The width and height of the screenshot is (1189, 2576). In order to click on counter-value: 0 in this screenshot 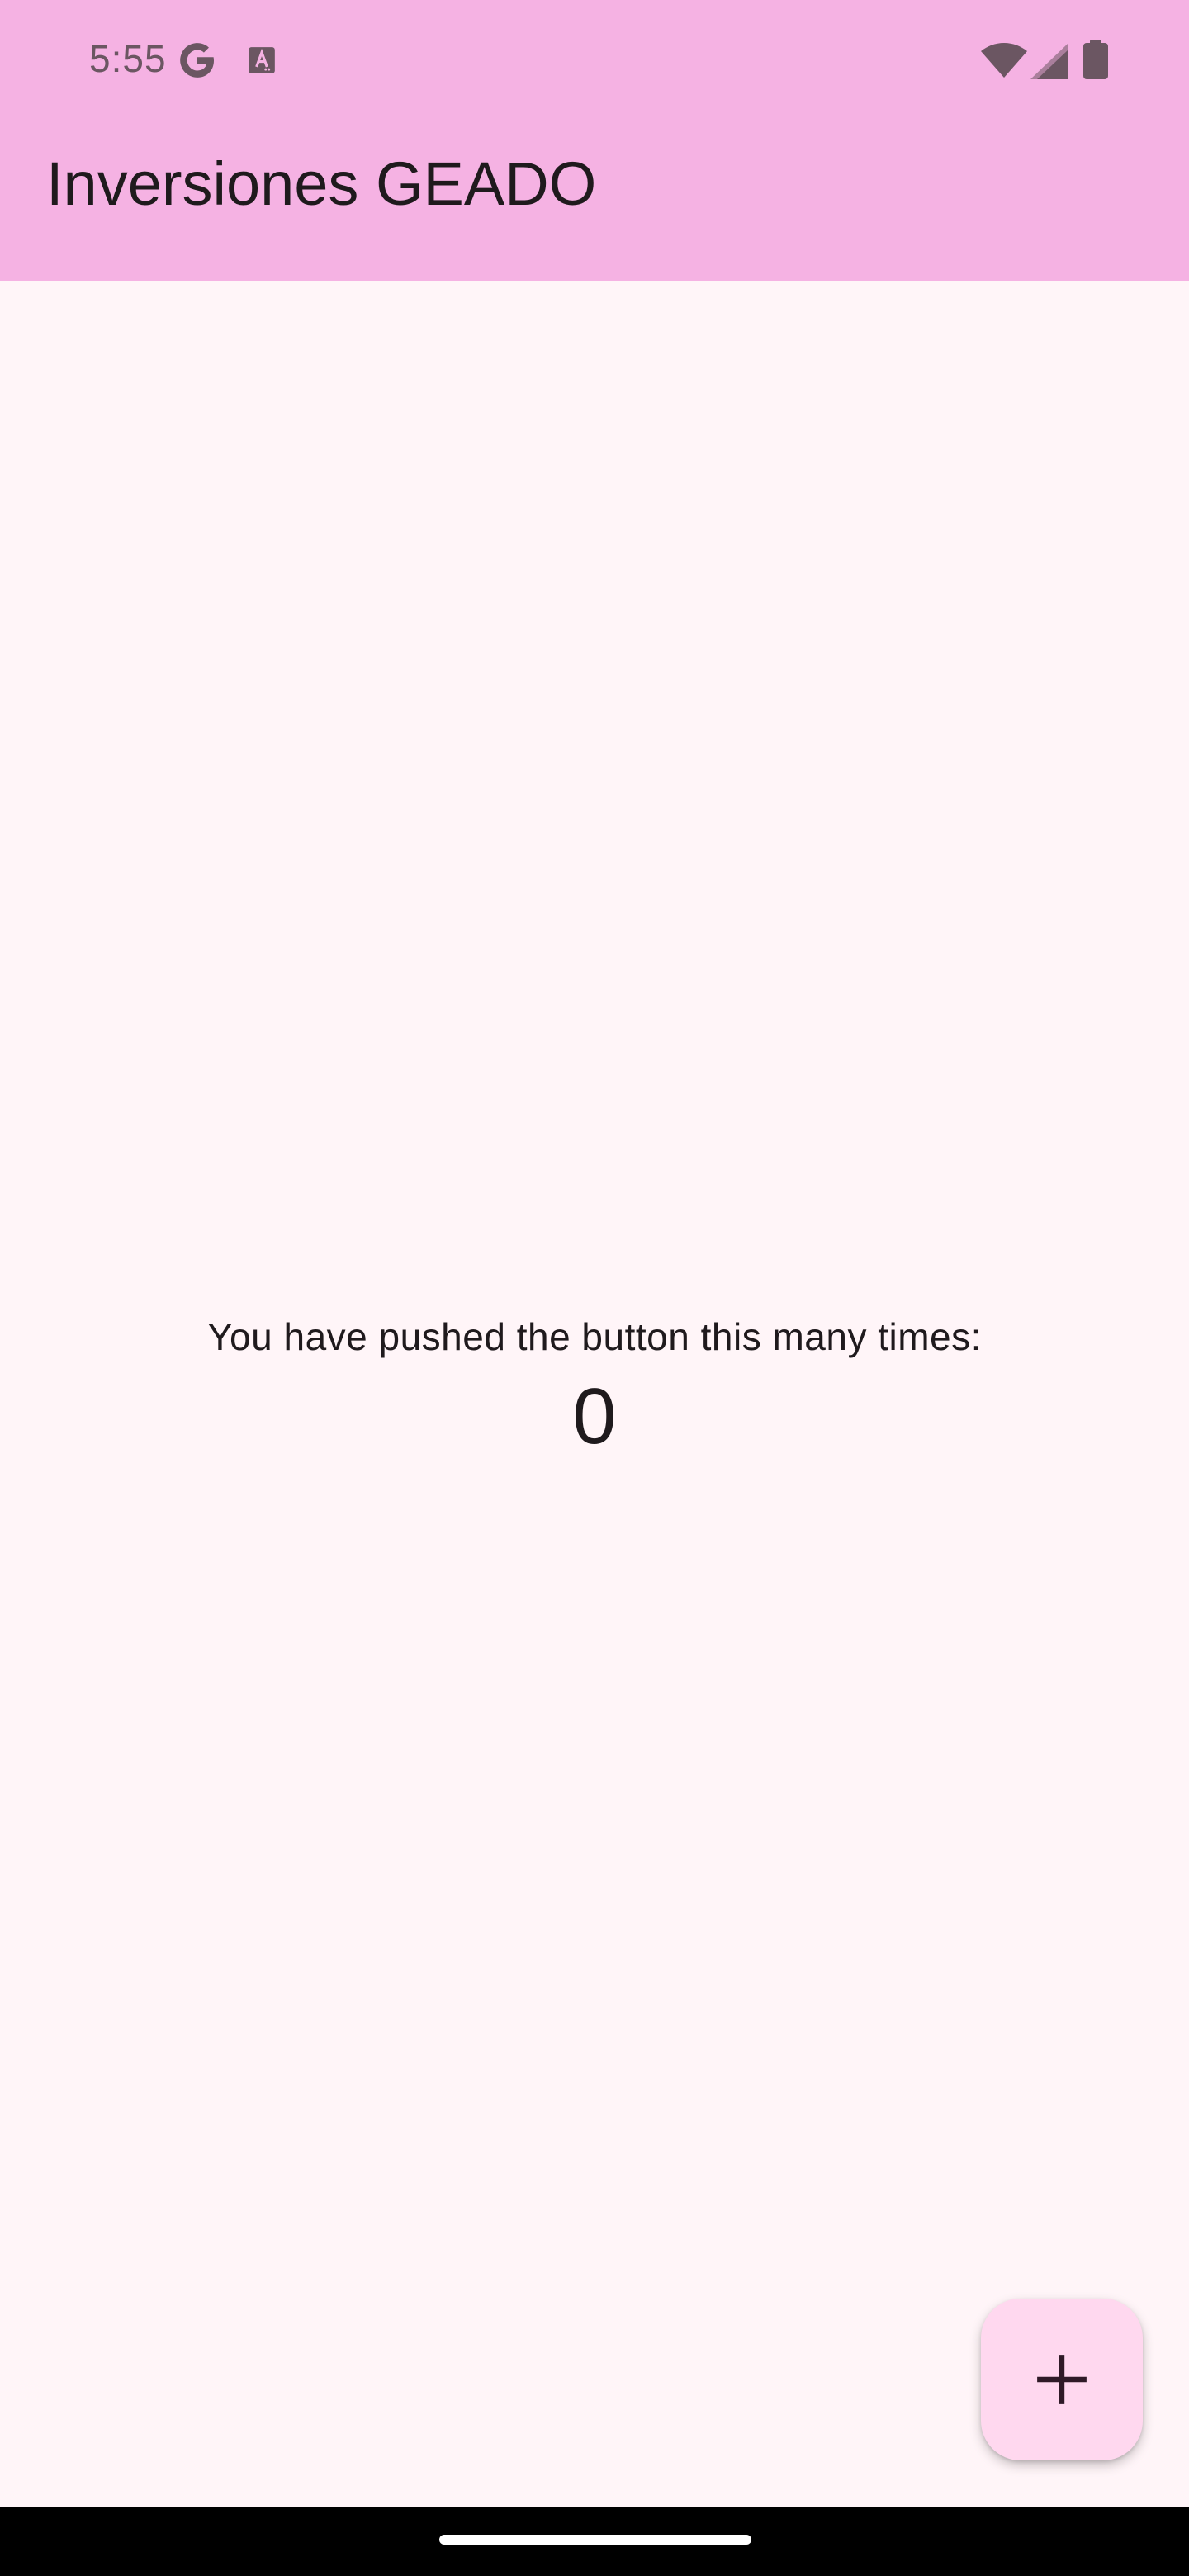, I will do `click(594, 1416)`.